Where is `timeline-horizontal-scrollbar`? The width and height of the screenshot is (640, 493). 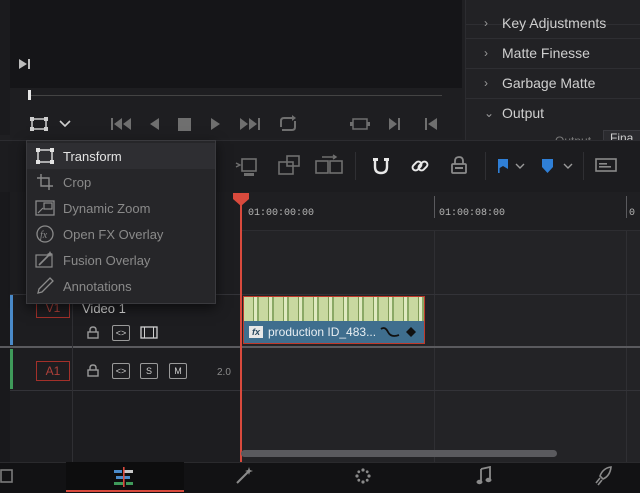
timeline-horizontal-scrollbar is located at coordinates (399, 453).